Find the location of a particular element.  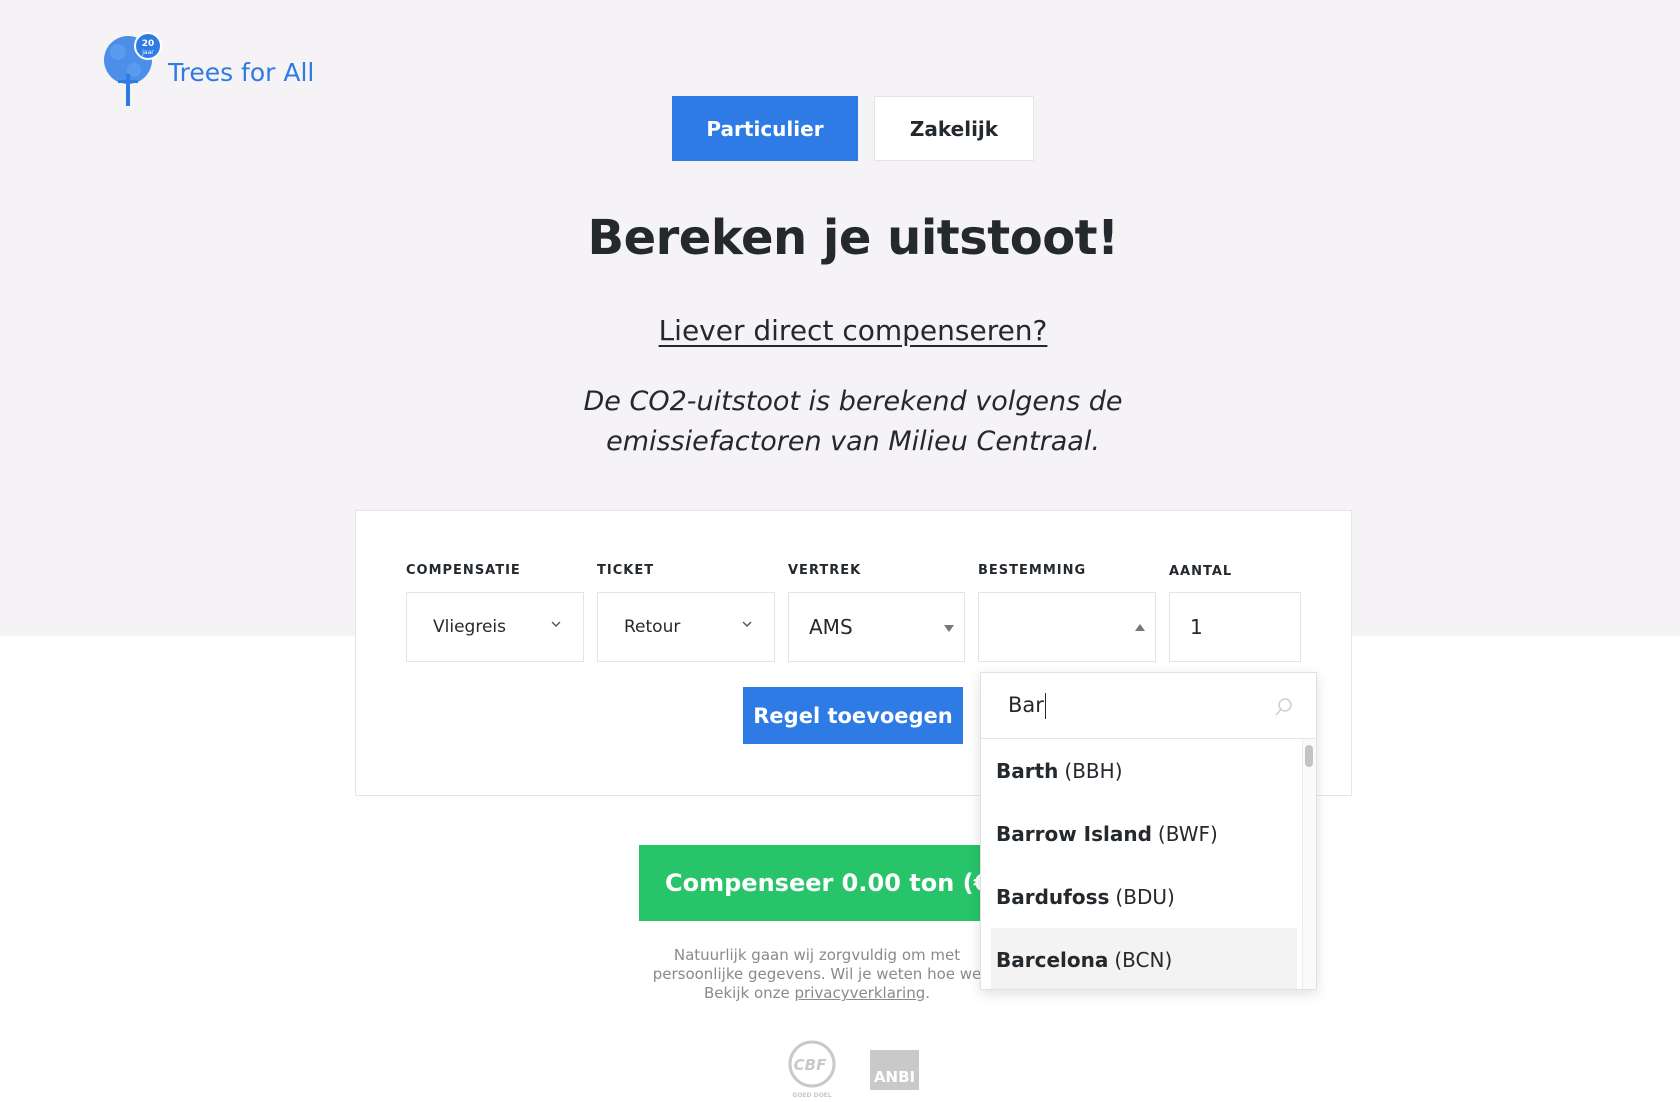

direct-compensate-link-wrap: Liever direct compenseren? is located at coordinates (840, 330).